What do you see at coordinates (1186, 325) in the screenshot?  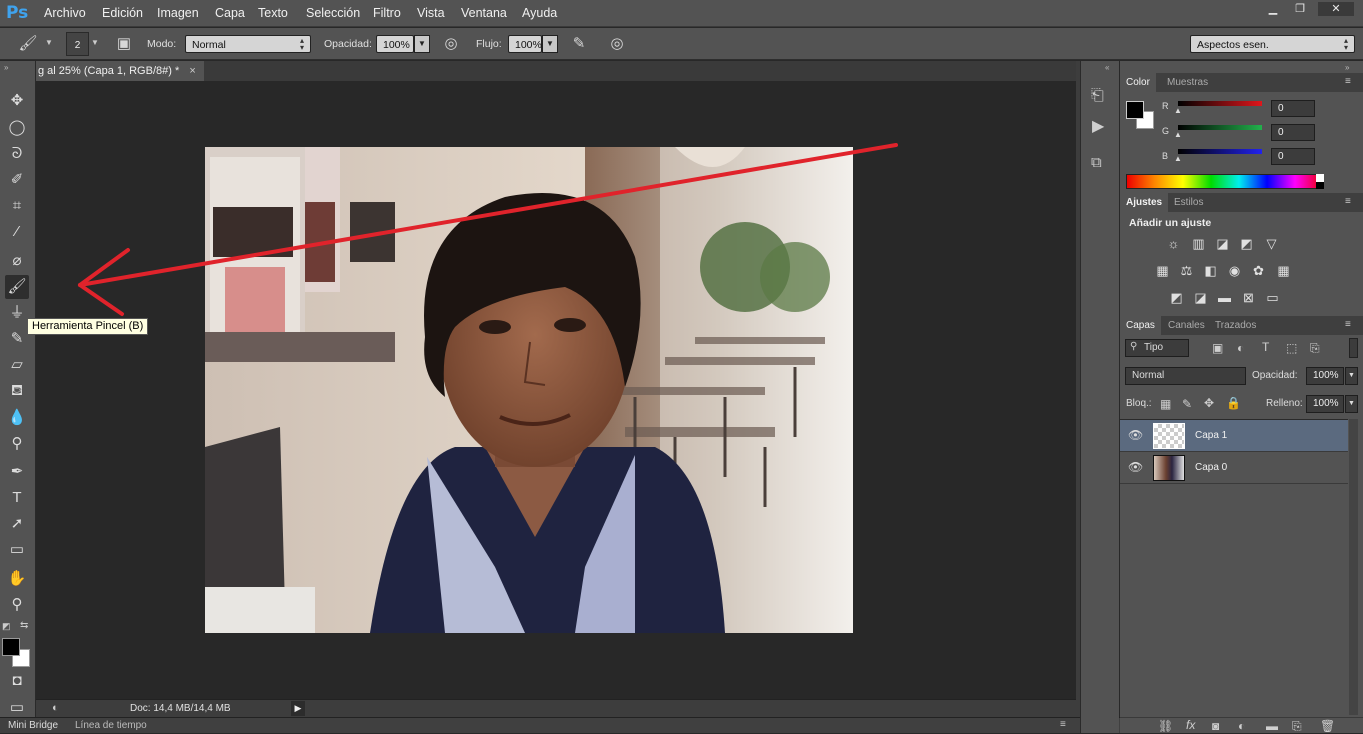 I see `tab-channels: Canales` at bounding box center [1186, 325].